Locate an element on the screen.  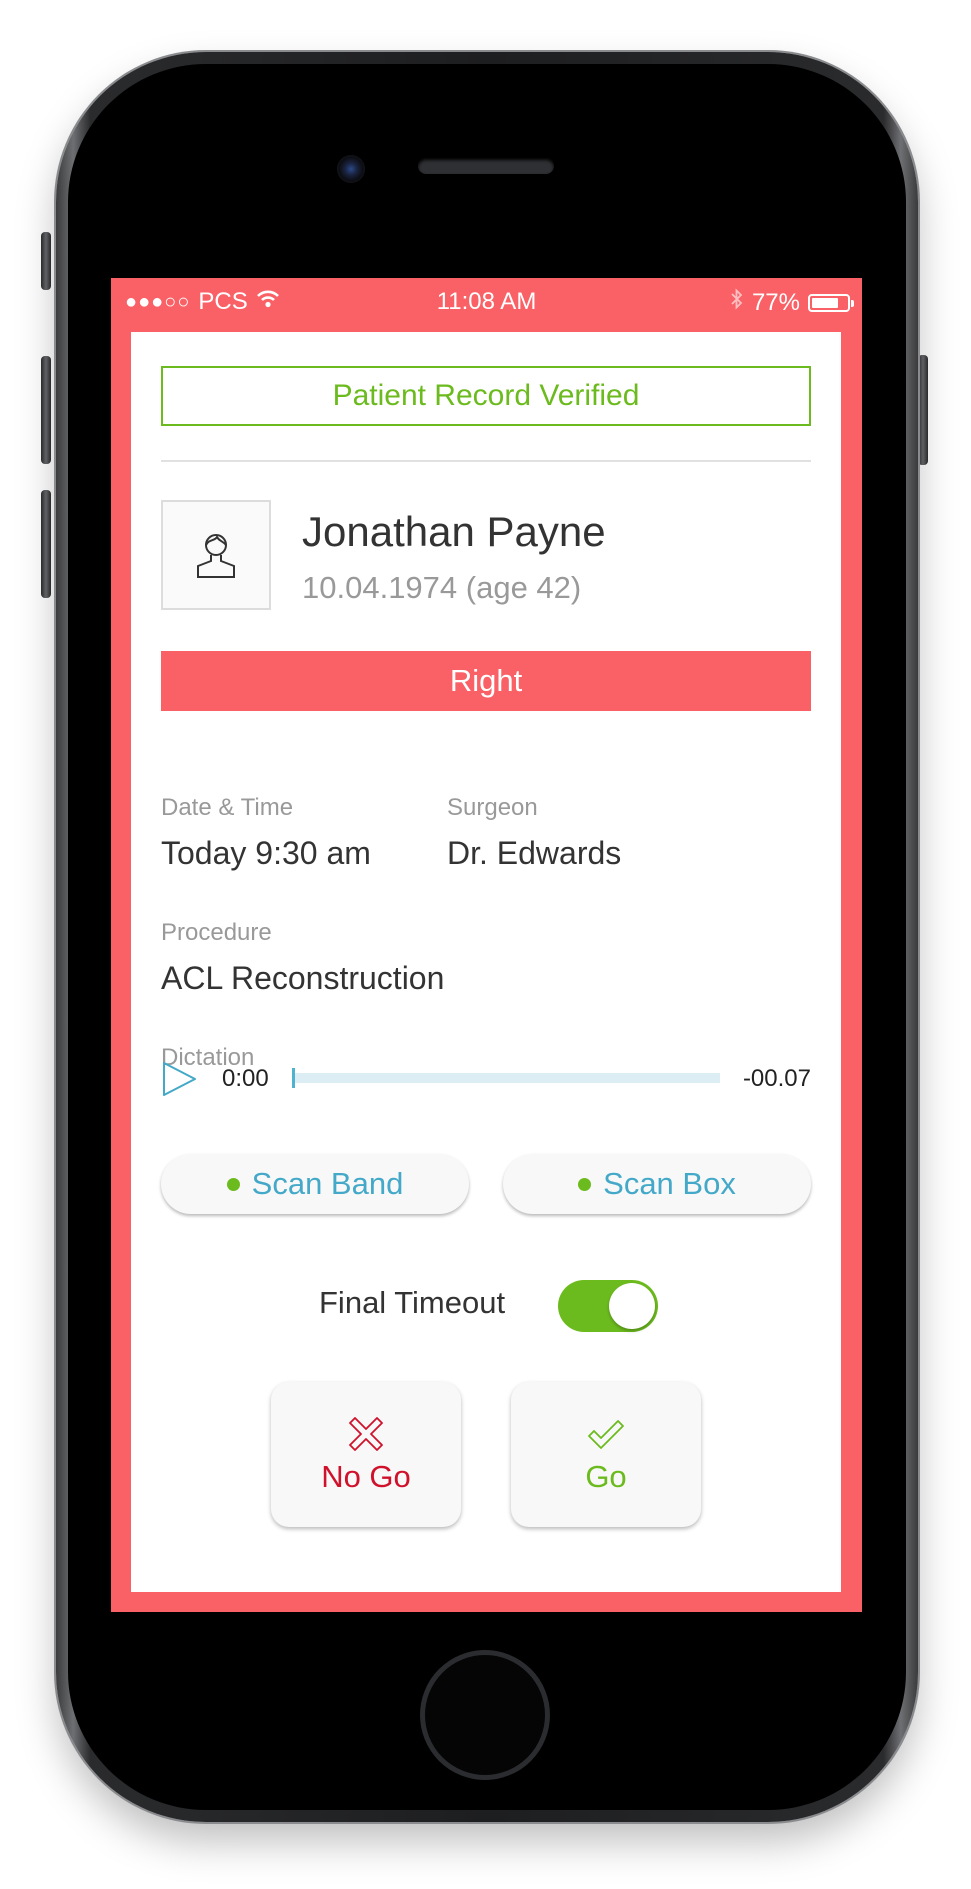
scan-box-label: Scan Box is located at coordinates (669, 1183).